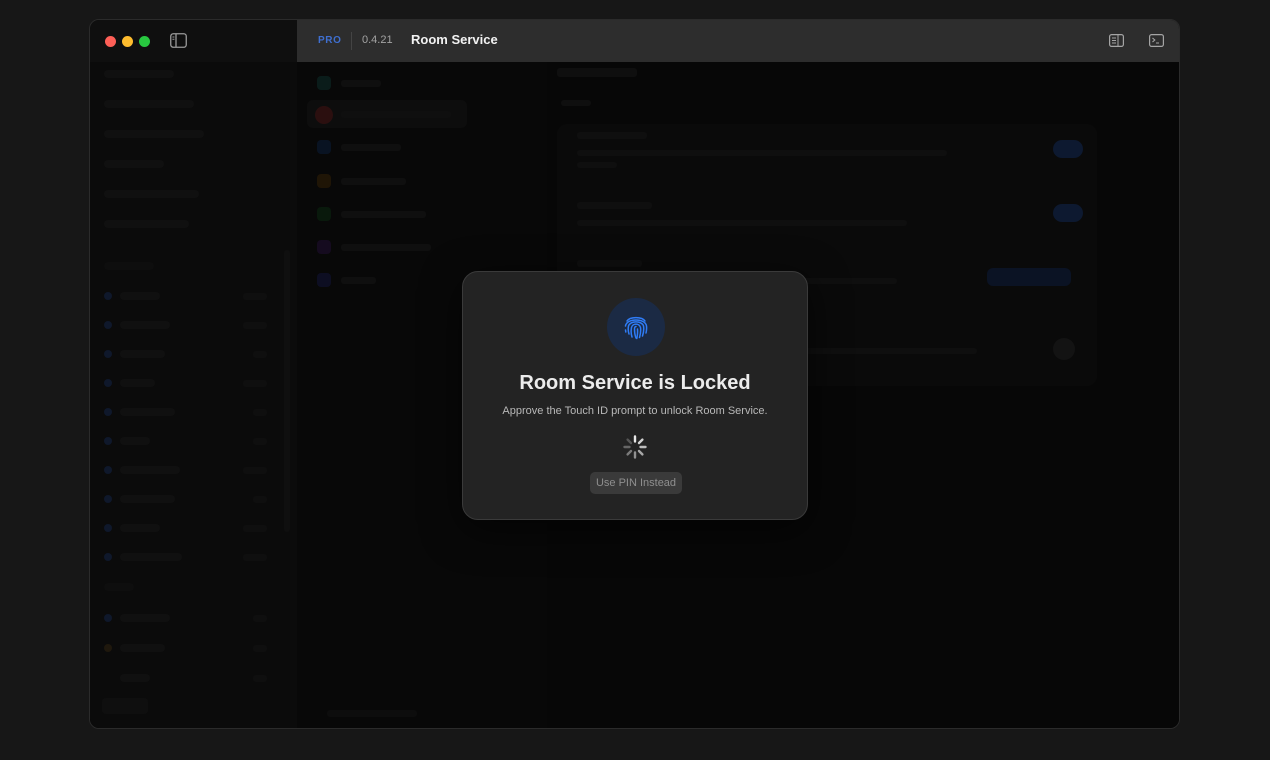  I want to click on pro-badge: PRO, so click(330, 40).